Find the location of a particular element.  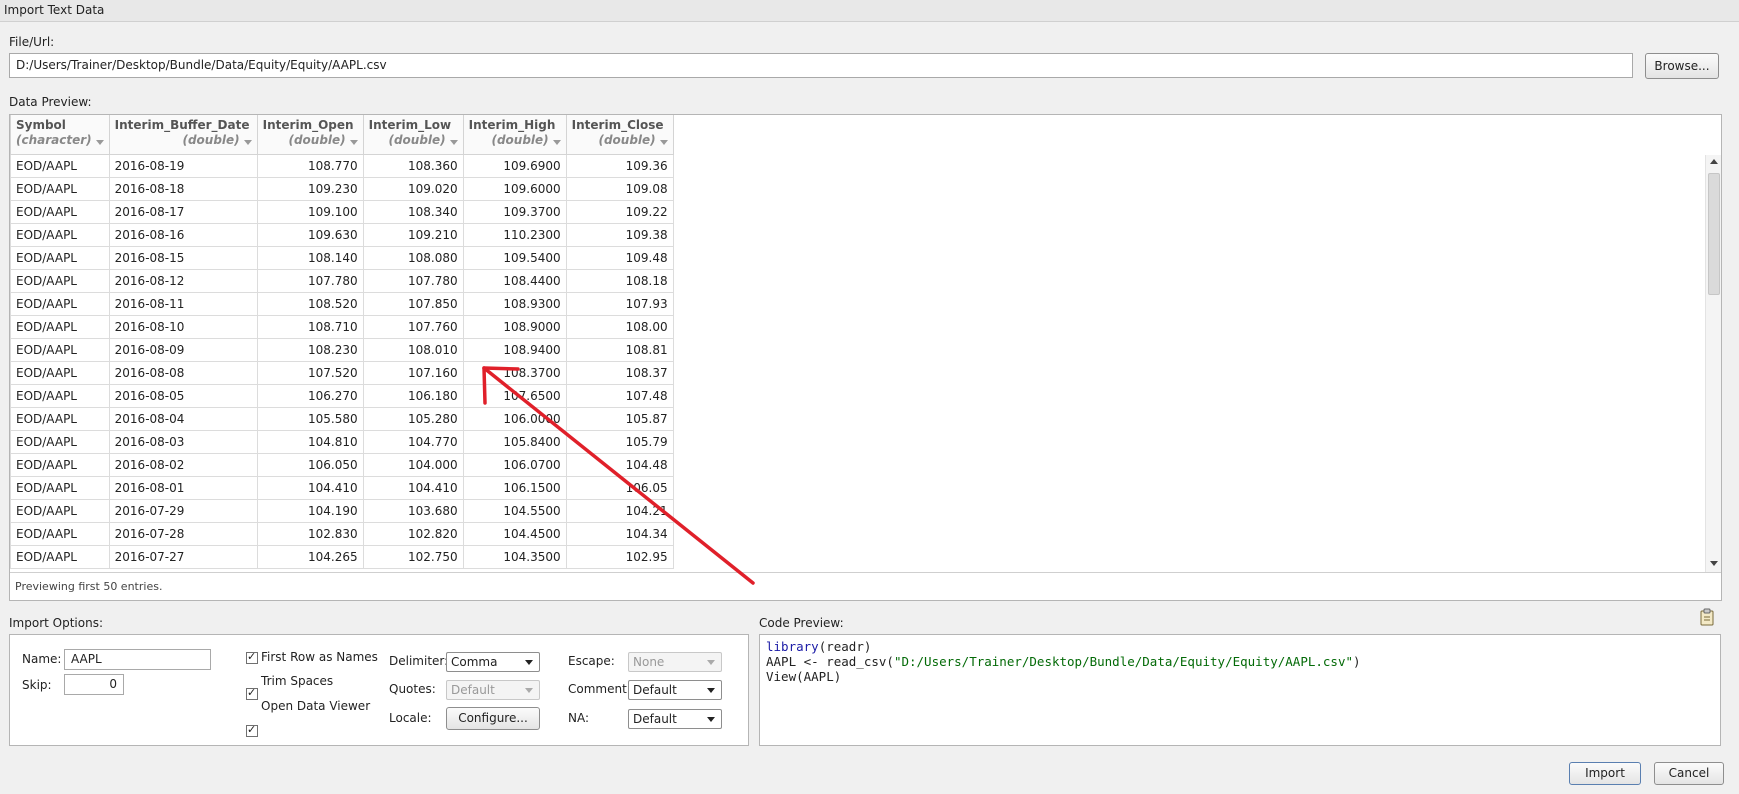

column-header: Interim_High (double) is located at coordinates (514, 135).